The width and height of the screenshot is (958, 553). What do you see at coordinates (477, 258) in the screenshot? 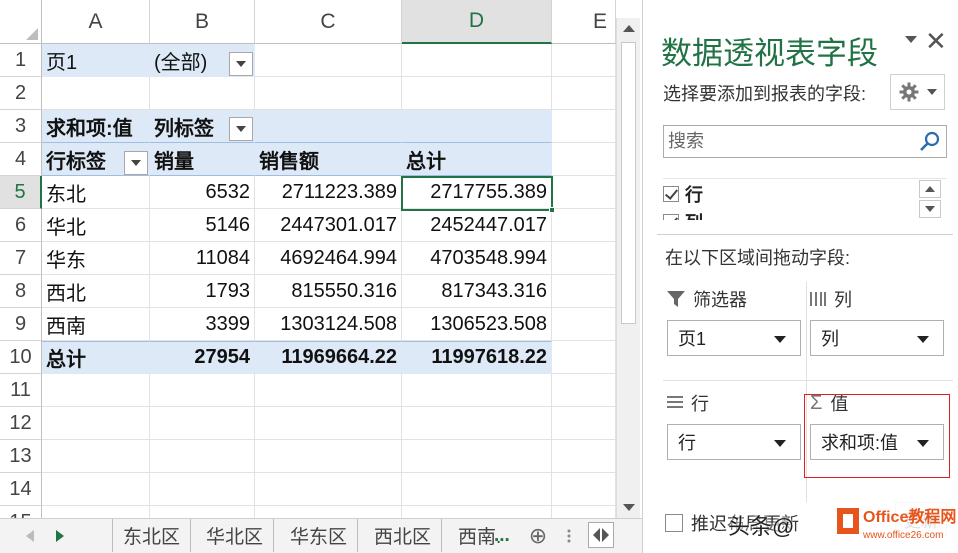
I see `pivot-row-total: 4703548.994` at bounding box center [477, 258].